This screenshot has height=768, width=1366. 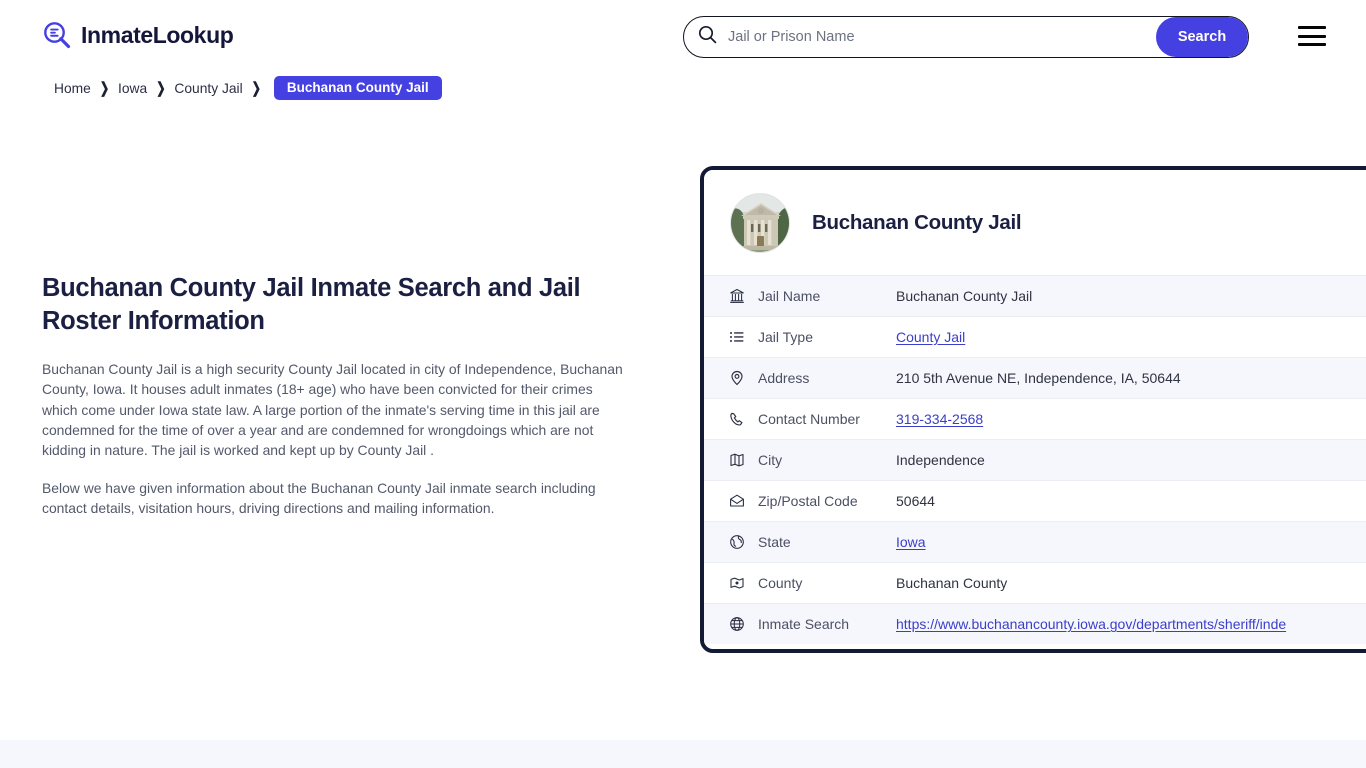 I want to click on hamburger-menu-icon, so click(x=1312, y=36).